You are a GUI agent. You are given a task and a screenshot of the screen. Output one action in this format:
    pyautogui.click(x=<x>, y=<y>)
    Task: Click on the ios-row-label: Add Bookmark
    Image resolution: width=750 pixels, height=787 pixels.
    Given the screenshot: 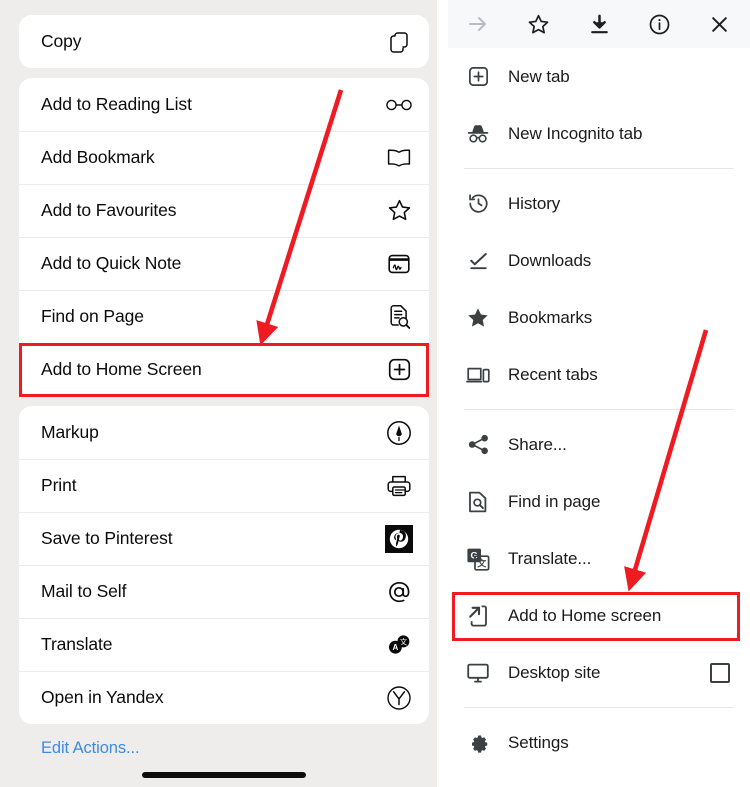 What is the action you would take?
    pyautogui.click(x=98, y=157)
    